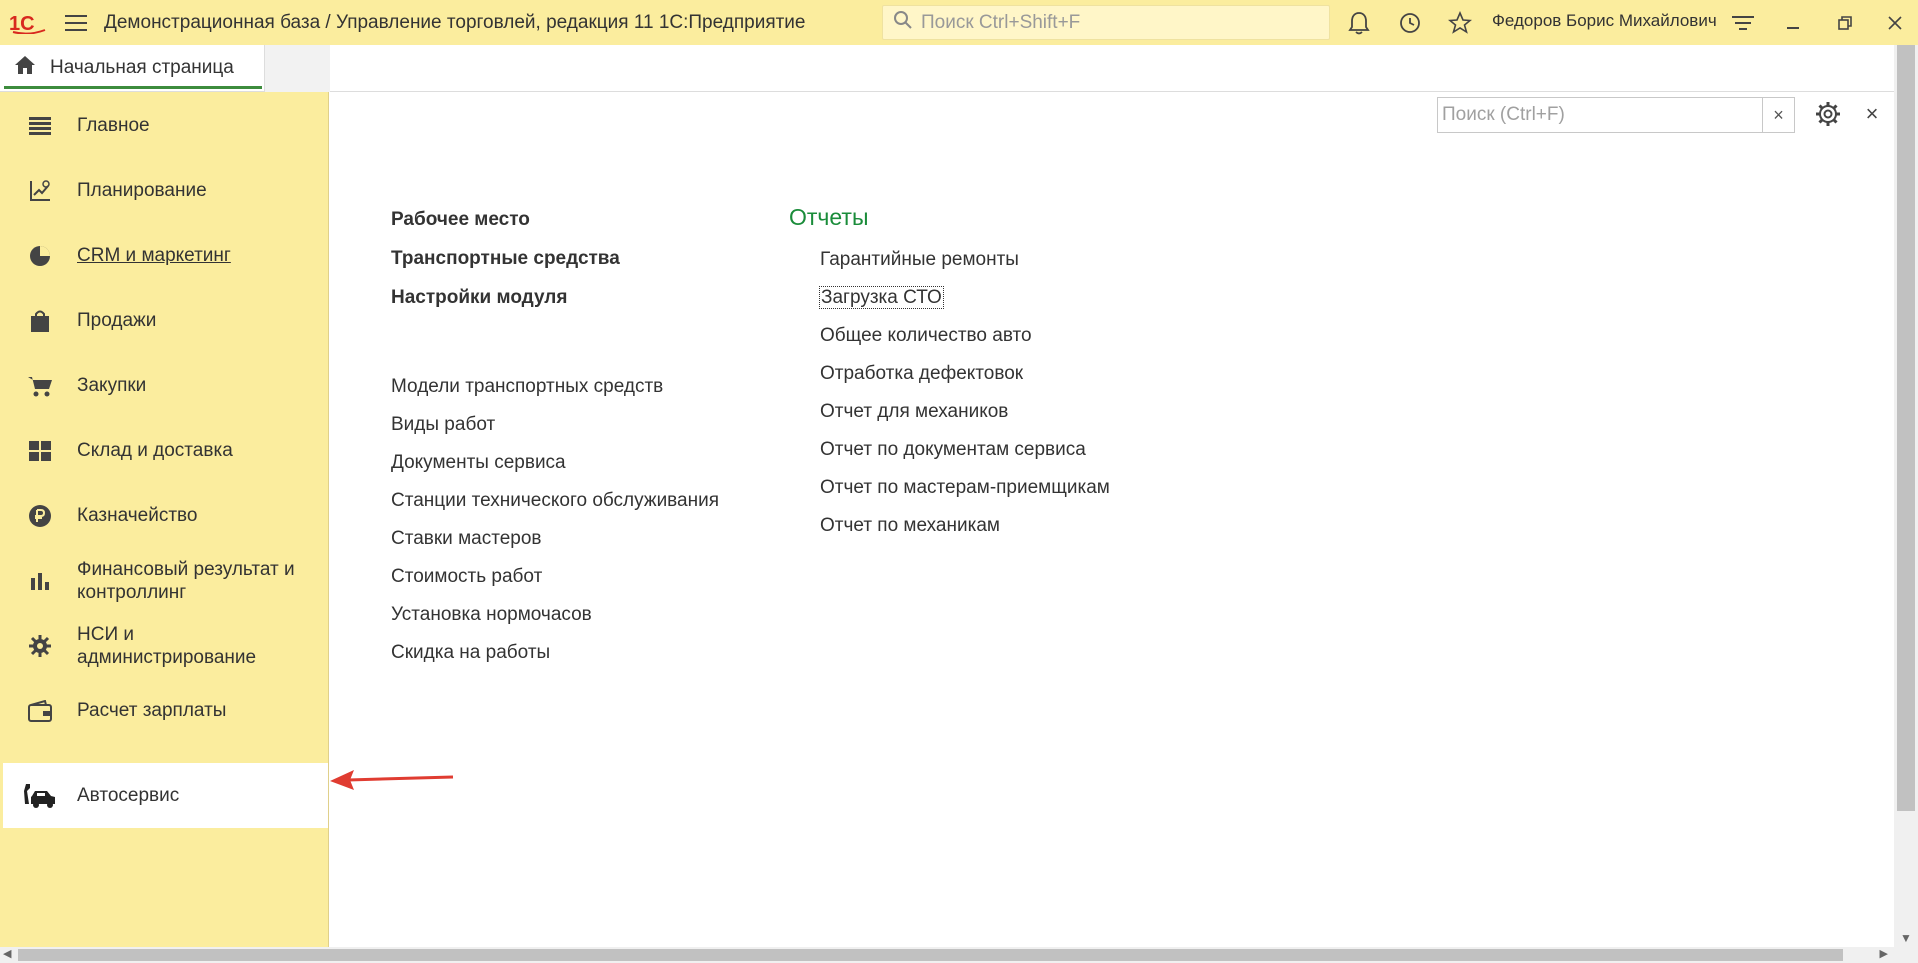  What do you see at coordinates (117, 320) in the screenshot?
I see `sidebar-item-label: Продажи` at bounding box center [117, 320].